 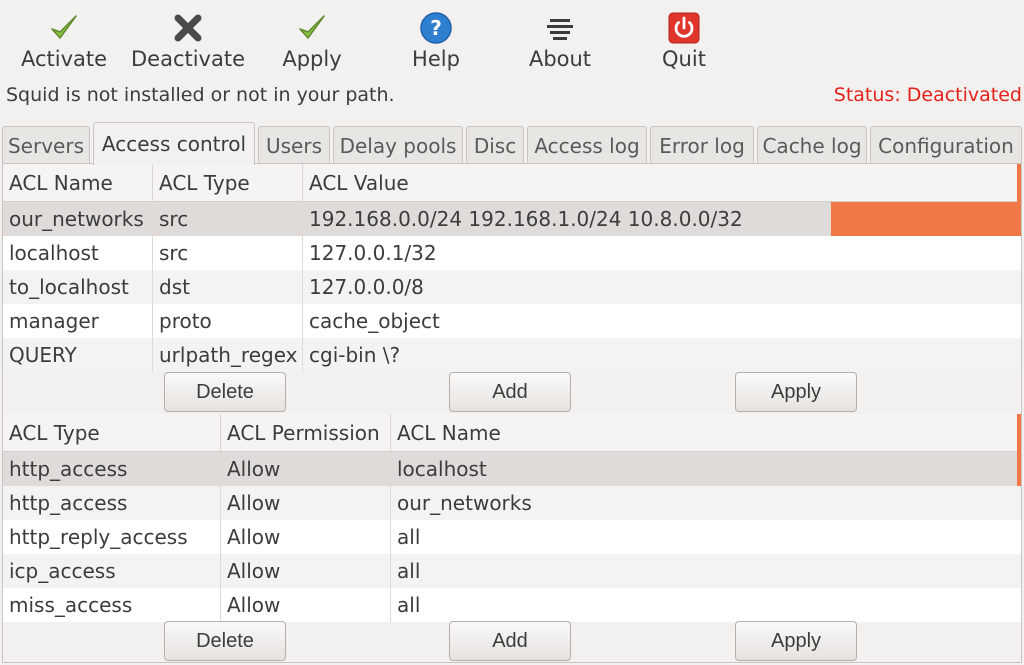 What do you see at coordinates (398, 145) in the screenshot?
I see `tab-delay-pools: Delay pools` at bounding box center [398, 145].